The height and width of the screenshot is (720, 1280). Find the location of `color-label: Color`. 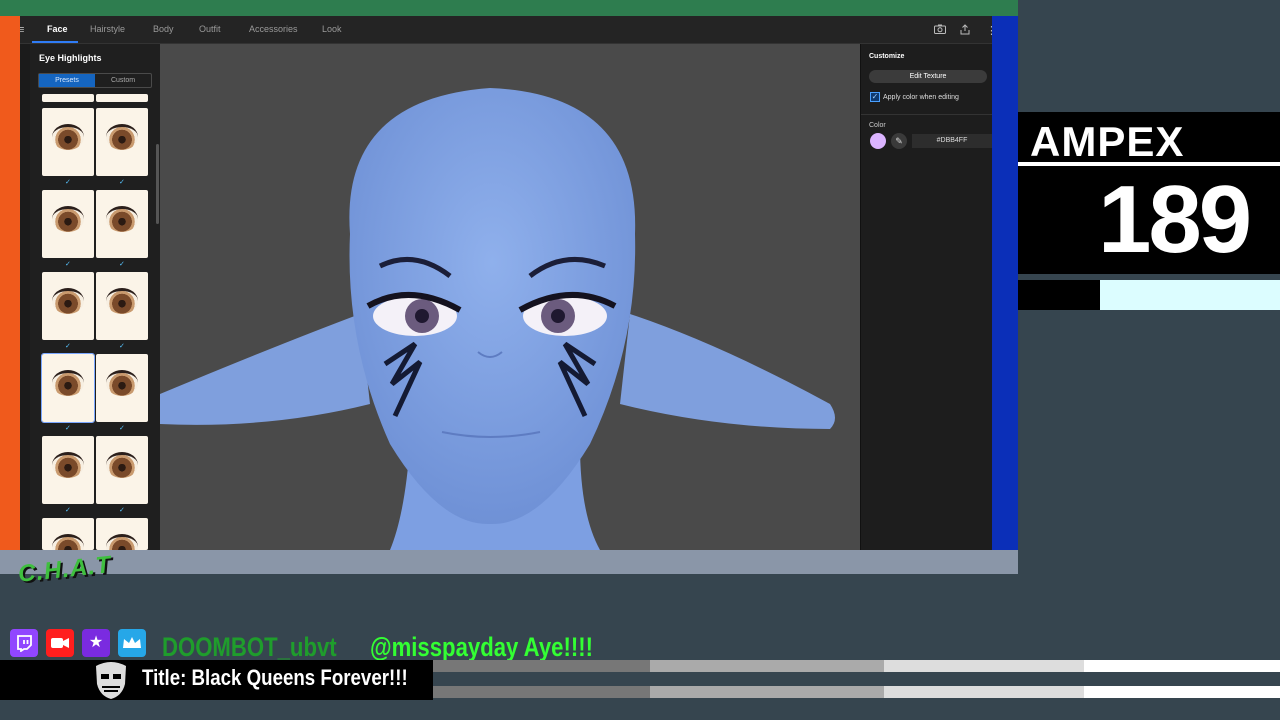

color-label: Color is located at coordinates (877, 125).